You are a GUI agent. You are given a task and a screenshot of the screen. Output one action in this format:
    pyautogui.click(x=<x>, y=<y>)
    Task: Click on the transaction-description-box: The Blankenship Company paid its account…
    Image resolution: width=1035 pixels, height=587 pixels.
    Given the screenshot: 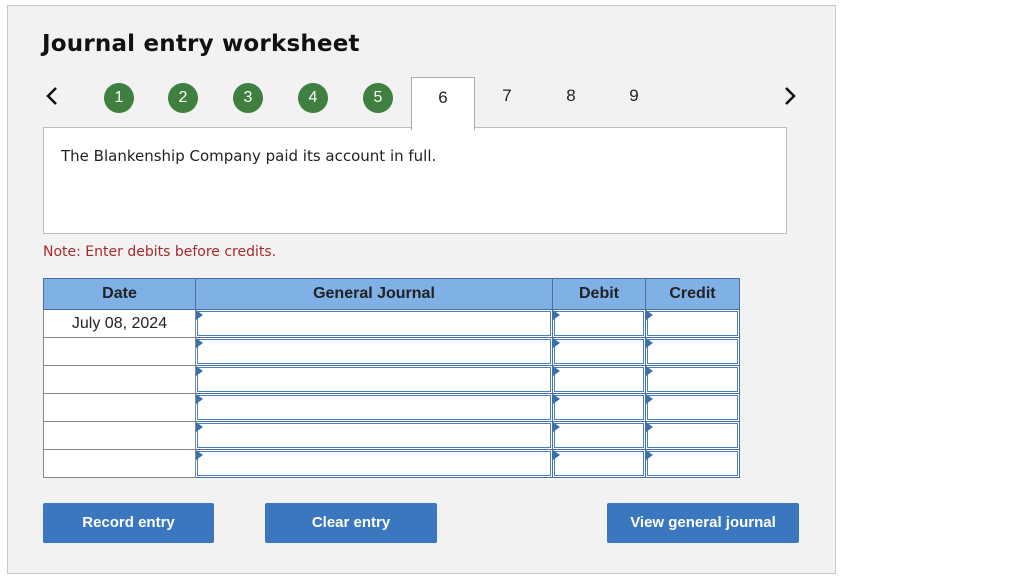 What is the action you would take?
    pyautogui.click(x=415, y=180)
    